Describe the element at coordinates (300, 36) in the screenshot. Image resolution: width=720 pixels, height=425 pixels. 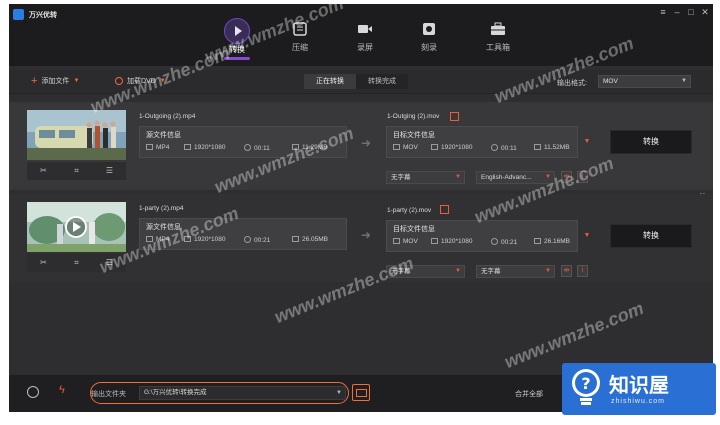
I see `nav-compress: 压缩` at that location.